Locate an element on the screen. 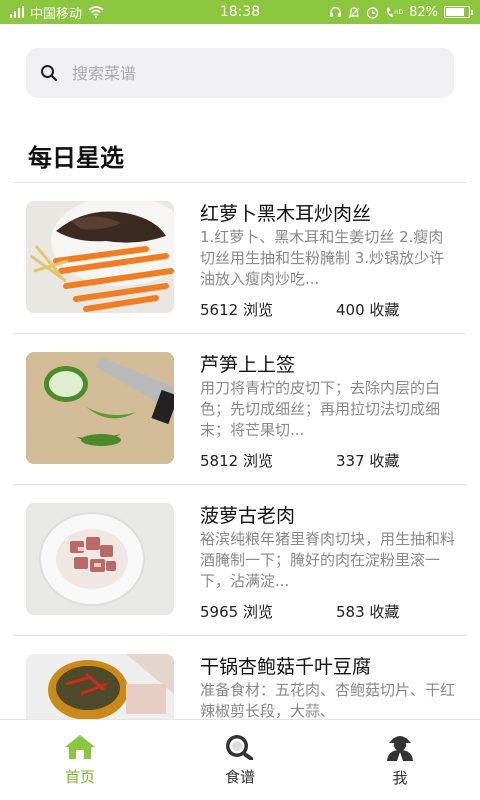 Image resolution: width=480 pixels, height=800 pixels. section-title: 每日星选 is located at coordinates (76, 158).